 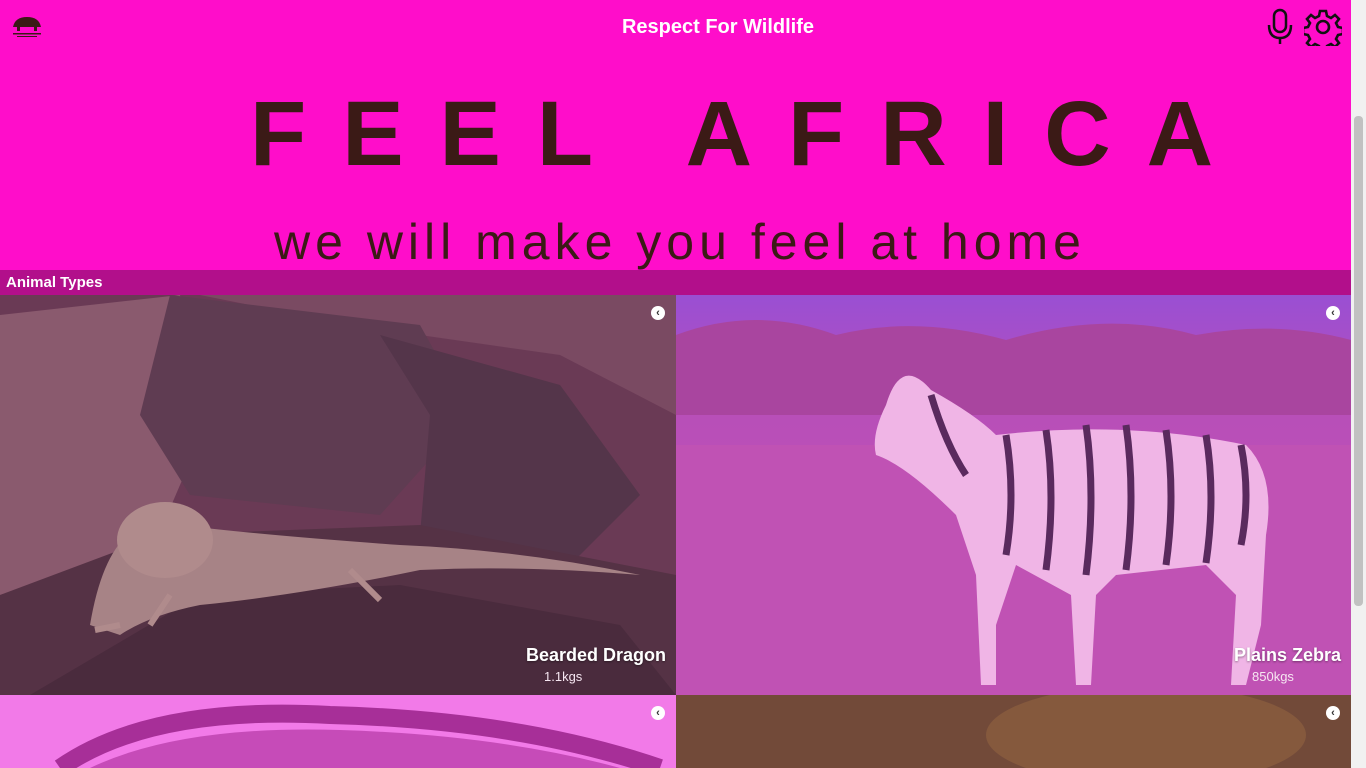 What do you see at coordinates (1358, 361) in the screenshot?
I see `scrollbar-thumb` at bounding box center [1358, 361].